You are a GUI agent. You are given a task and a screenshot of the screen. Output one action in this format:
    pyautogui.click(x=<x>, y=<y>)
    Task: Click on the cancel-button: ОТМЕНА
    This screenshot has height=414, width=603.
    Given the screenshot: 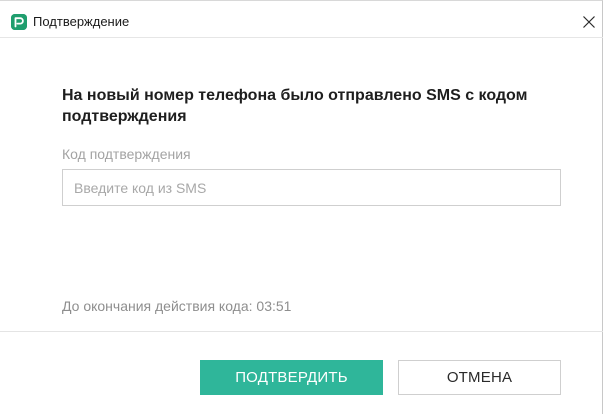 What is the action you would take?
    pyautogui.click(x=479, y=377)
    